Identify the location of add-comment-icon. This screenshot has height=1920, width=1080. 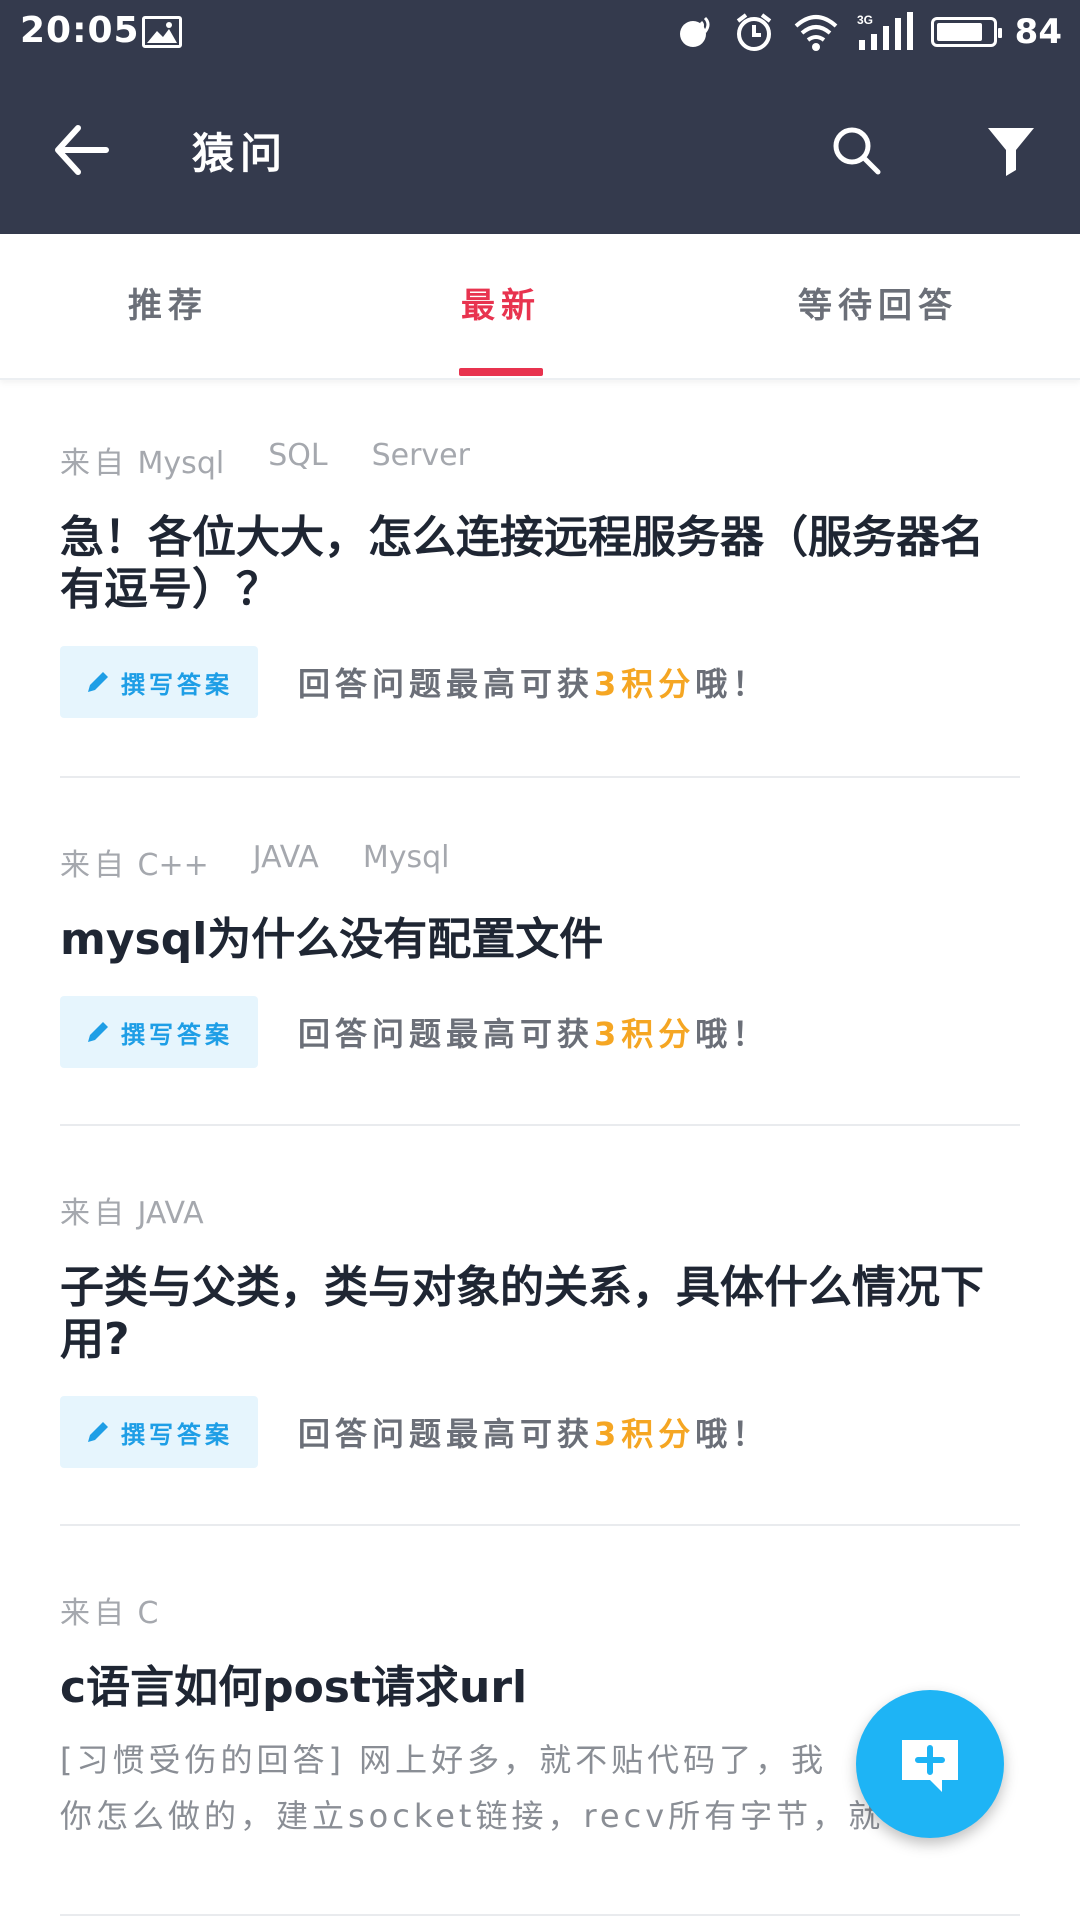
(930, 1766).